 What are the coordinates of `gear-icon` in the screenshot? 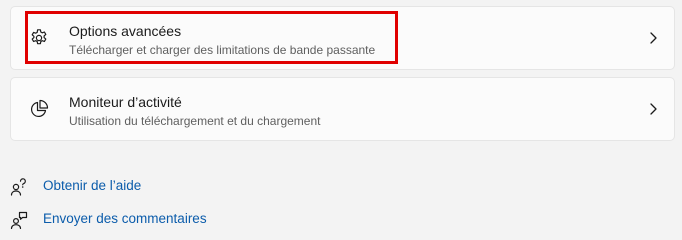 It's located at (39, 37).